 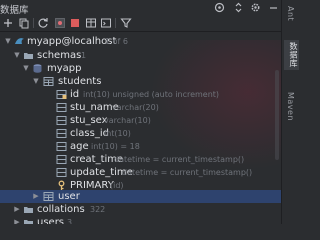 What do you see at coordinates (140, 196) in the screenshot?
I see `tree-node-table-user: ▶ user` at bounding box center [140, 196].